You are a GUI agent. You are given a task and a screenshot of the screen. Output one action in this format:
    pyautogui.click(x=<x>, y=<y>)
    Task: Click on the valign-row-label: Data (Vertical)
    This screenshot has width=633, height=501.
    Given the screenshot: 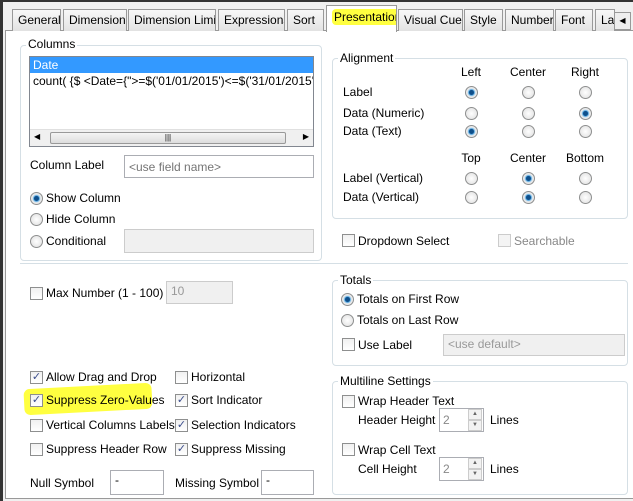 What is the action you would take?
    pyautogui.click(x=381, y=197)
    